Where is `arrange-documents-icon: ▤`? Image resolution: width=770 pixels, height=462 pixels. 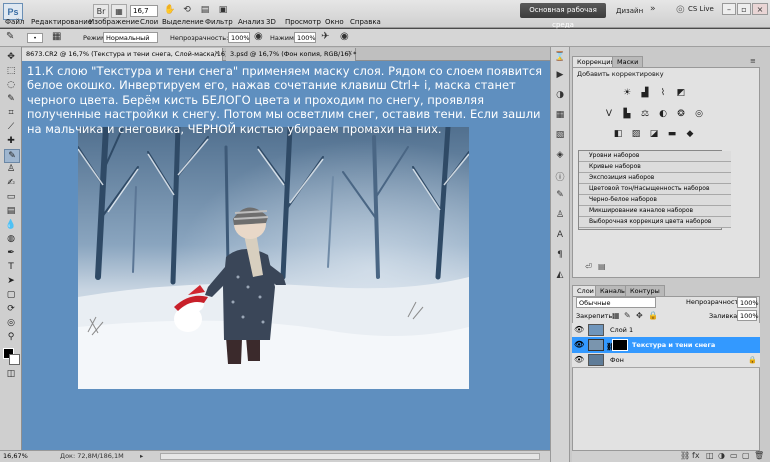 arrange-documents-icon: ▤ is located at coordinates (205, 10).